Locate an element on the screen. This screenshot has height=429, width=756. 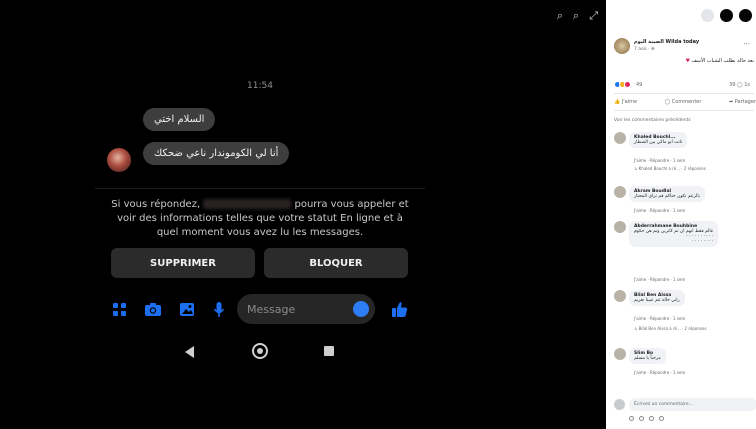
post-text: بعد حالة بطلب الشباب الأسف ♥ is located at coordinates (719, 61).